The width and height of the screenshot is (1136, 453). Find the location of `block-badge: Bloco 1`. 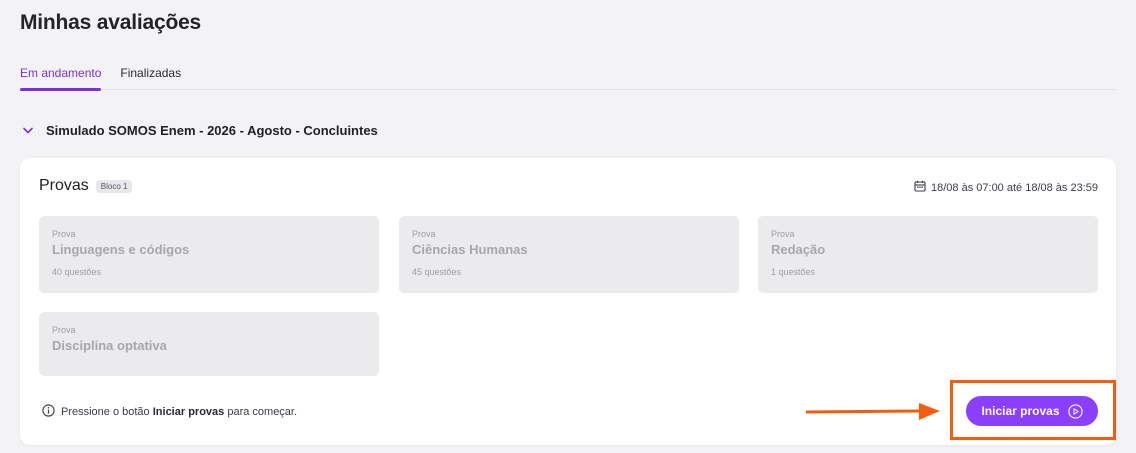

block-badge: Bloco 1 is located at coordinates (114, 186).